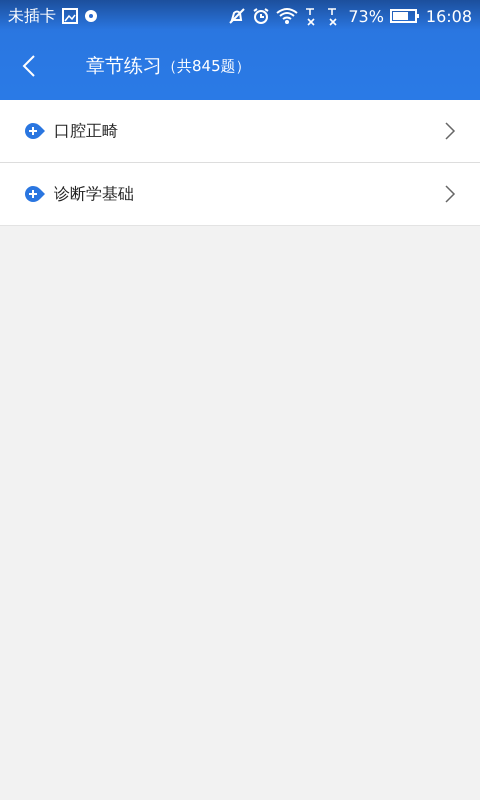  I want to click on battery-icon, so click(405, 16).